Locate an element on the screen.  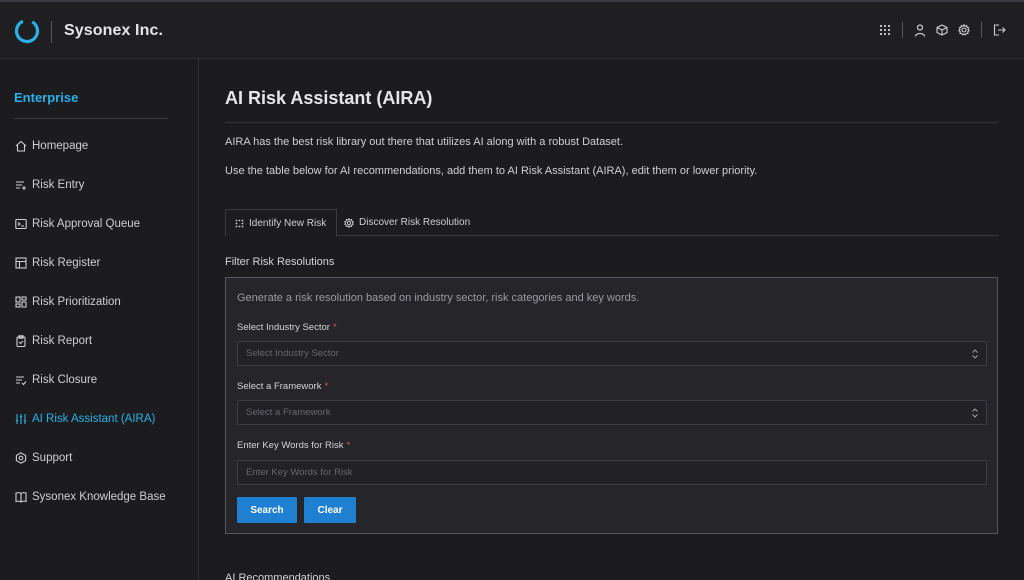
framework-label: Select a Framework * is located at coordinates (282, 386).